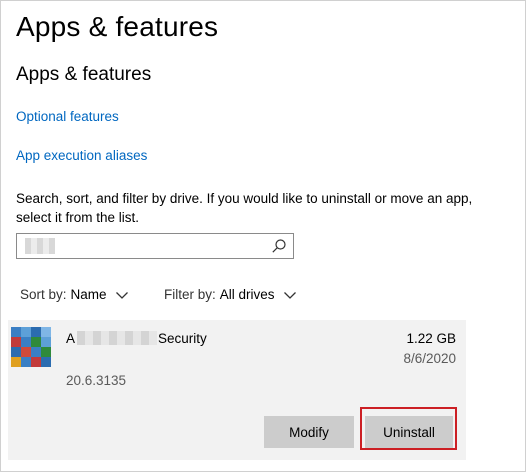 The width and height of the screenshot is (526, 472). Describe the element at coordinates (117, 338) in the screenshot. I see `redacted-text` at that location.